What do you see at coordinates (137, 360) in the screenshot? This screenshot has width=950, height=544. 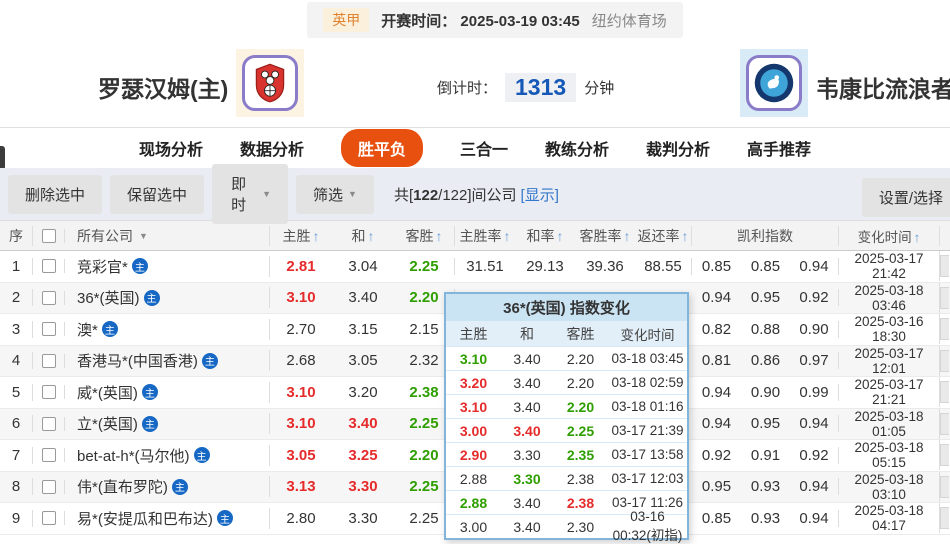 I see `company-name: 香港马*(中国香港)` at bounding box center [137, 360].